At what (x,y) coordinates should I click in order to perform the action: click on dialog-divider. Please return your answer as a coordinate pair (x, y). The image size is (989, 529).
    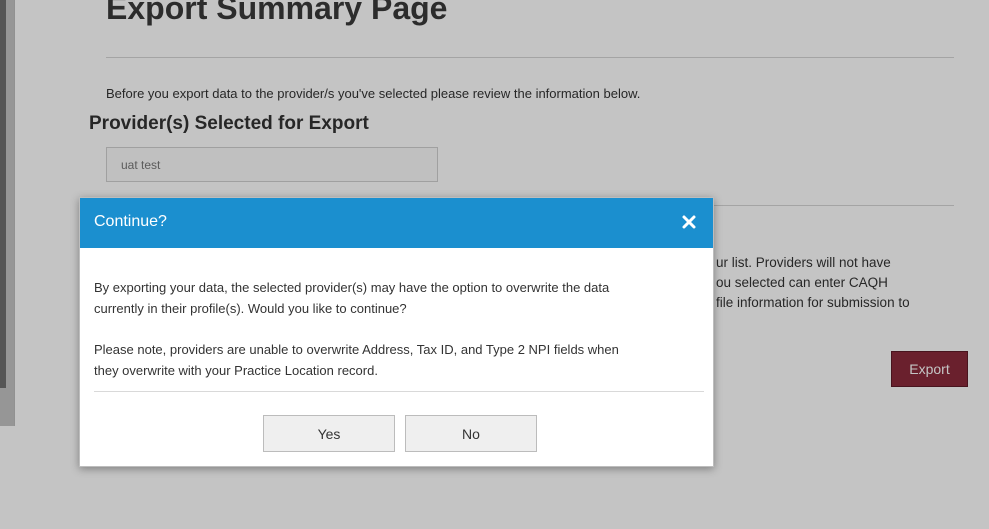
    Looking at the image, I should click on (399, 391).